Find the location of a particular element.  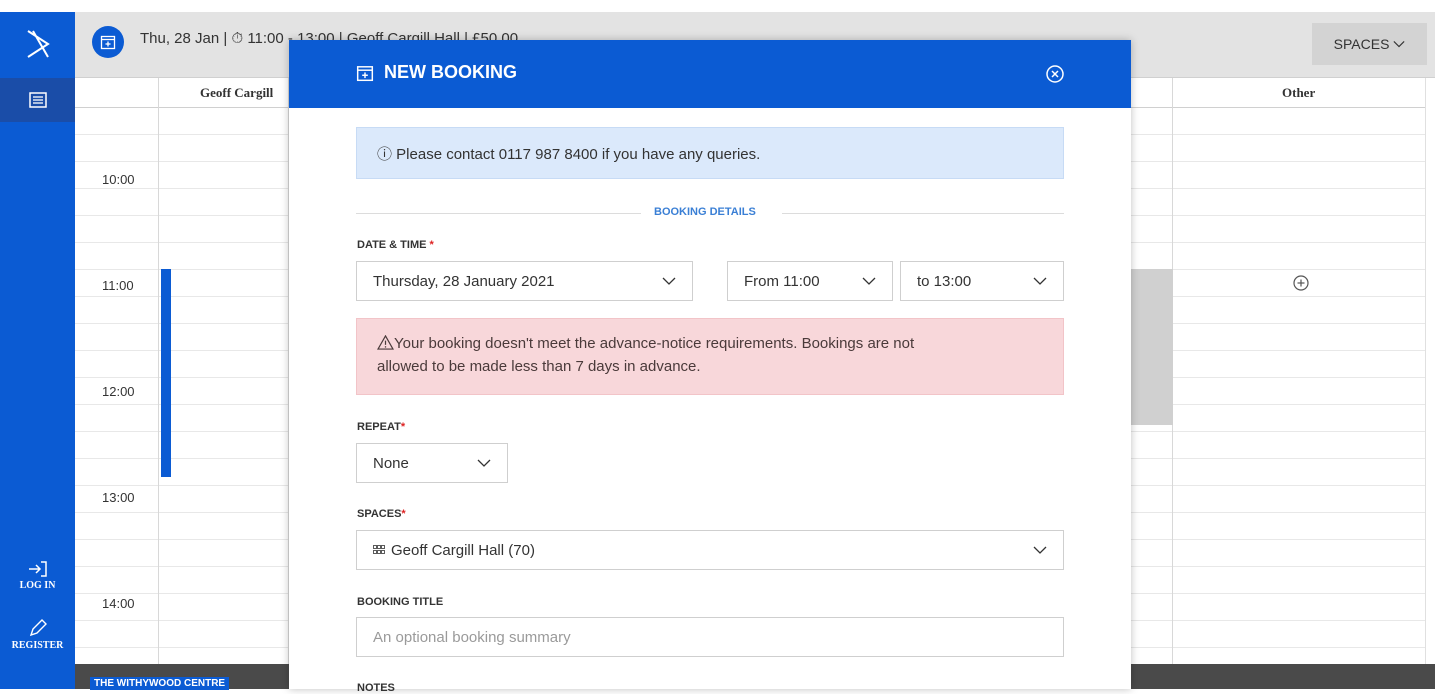

spaces-button-label: SPACES is located at coordinates (1361, 44).